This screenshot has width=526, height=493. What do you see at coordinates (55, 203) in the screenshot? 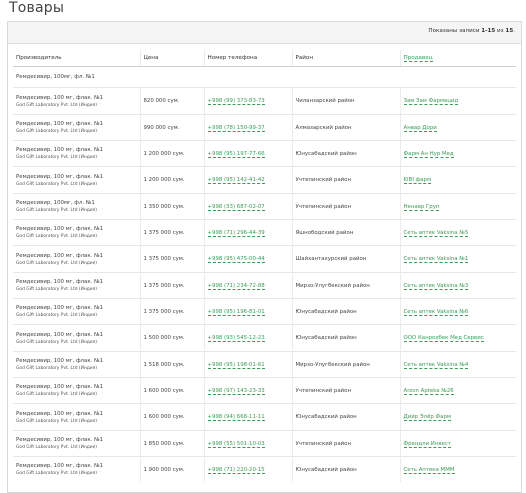
I see `product-name: Ремдесивир, 100мг, фл. №1` at bounding box center [55, 203].